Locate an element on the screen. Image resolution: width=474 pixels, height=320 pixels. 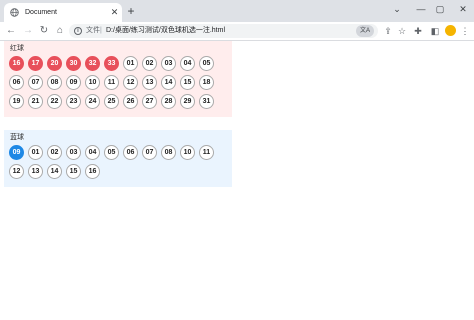
red-ball-23: 23 is located at coordinates (73, 101).